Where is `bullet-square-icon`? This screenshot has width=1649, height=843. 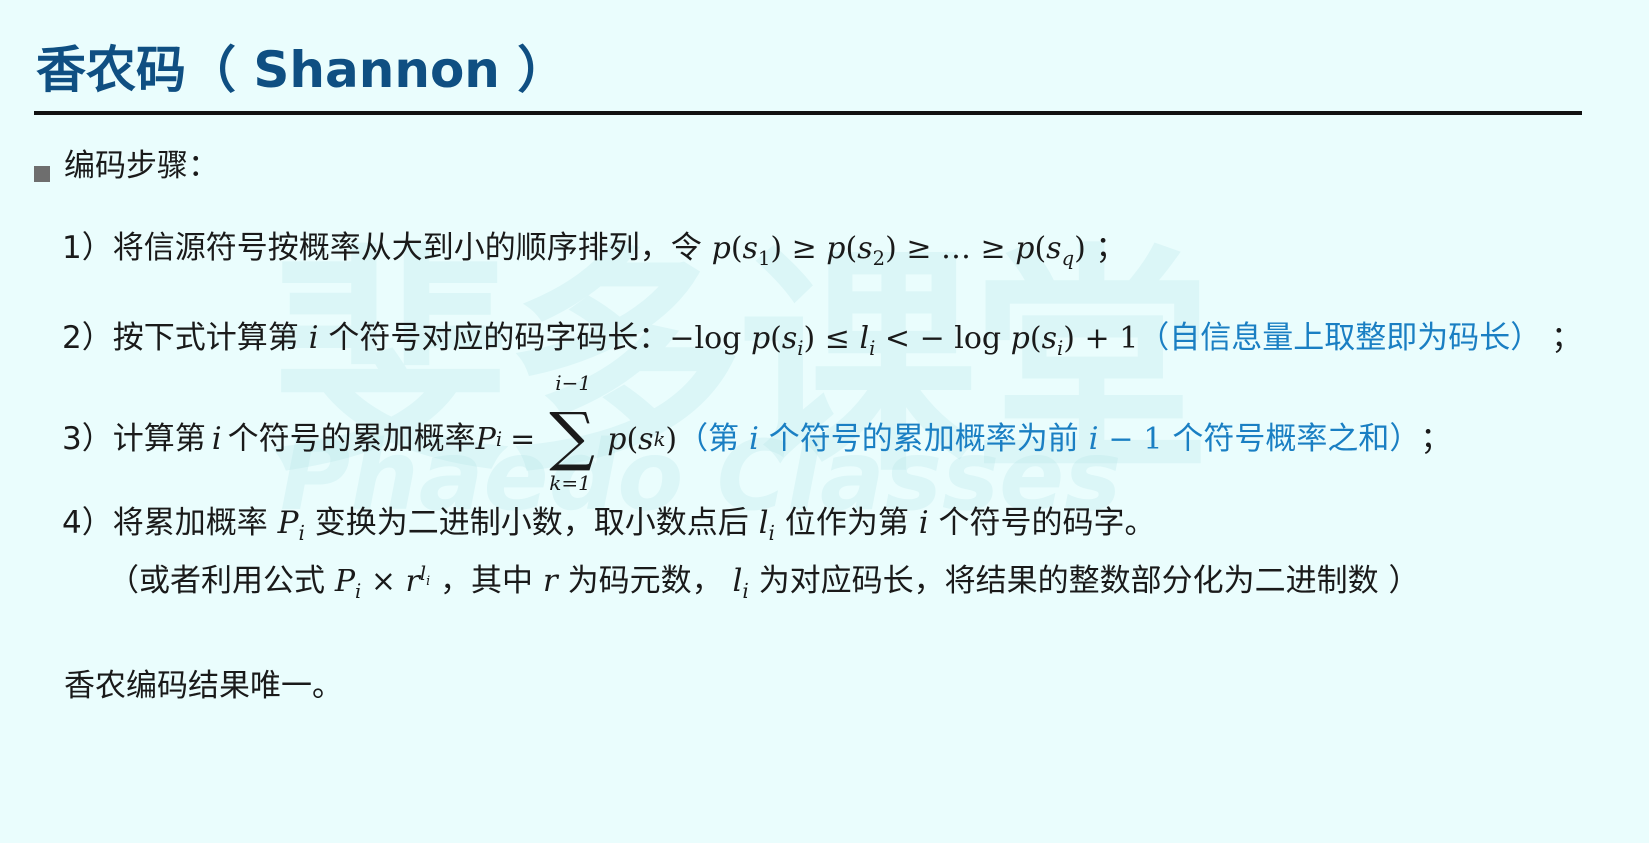 bullet-square-icon is located at coordinates (42, 174).